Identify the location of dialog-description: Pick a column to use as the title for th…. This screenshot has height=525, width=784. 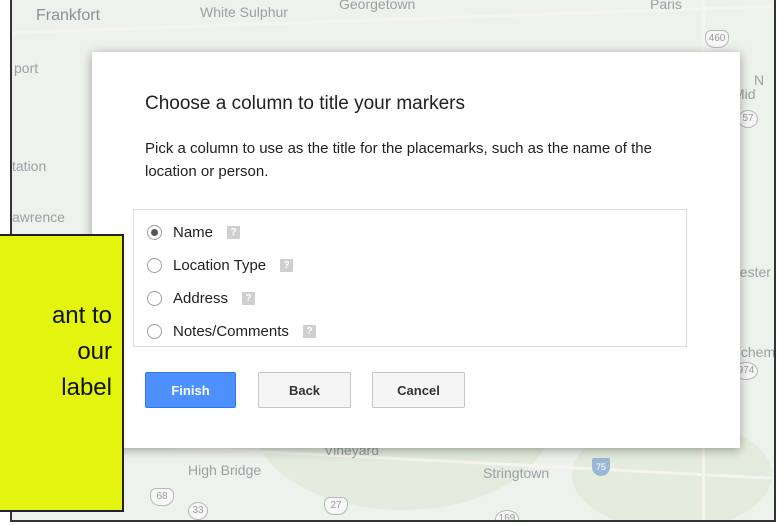
(398, 160).